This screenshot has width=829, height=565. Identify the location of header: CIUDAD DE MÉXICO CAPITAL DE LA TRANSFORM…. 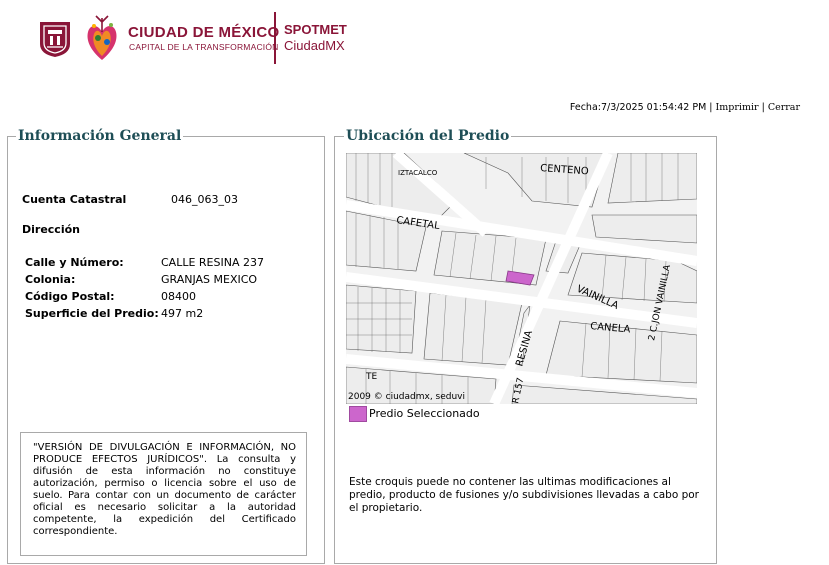
(238, 40).